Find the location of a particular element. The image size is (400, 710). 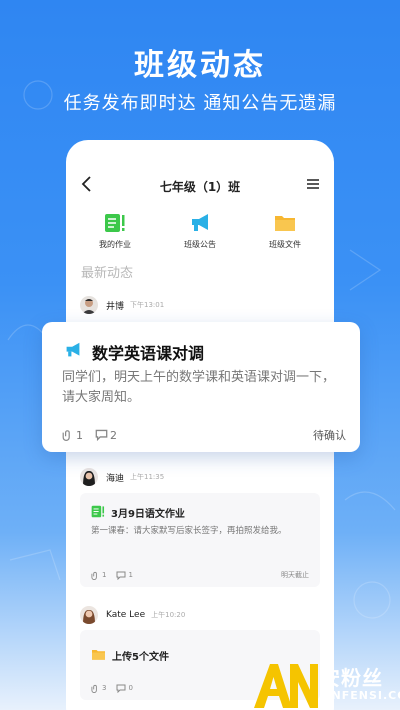

card-title: 数学英语课对调 is located at coordinates (148, 353).